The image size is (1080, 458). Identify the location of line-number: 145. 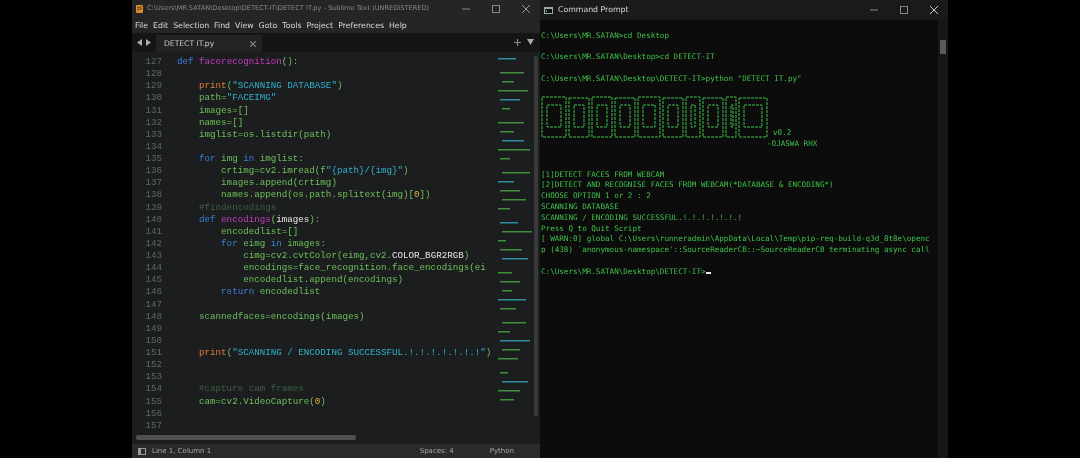
(153, 280).